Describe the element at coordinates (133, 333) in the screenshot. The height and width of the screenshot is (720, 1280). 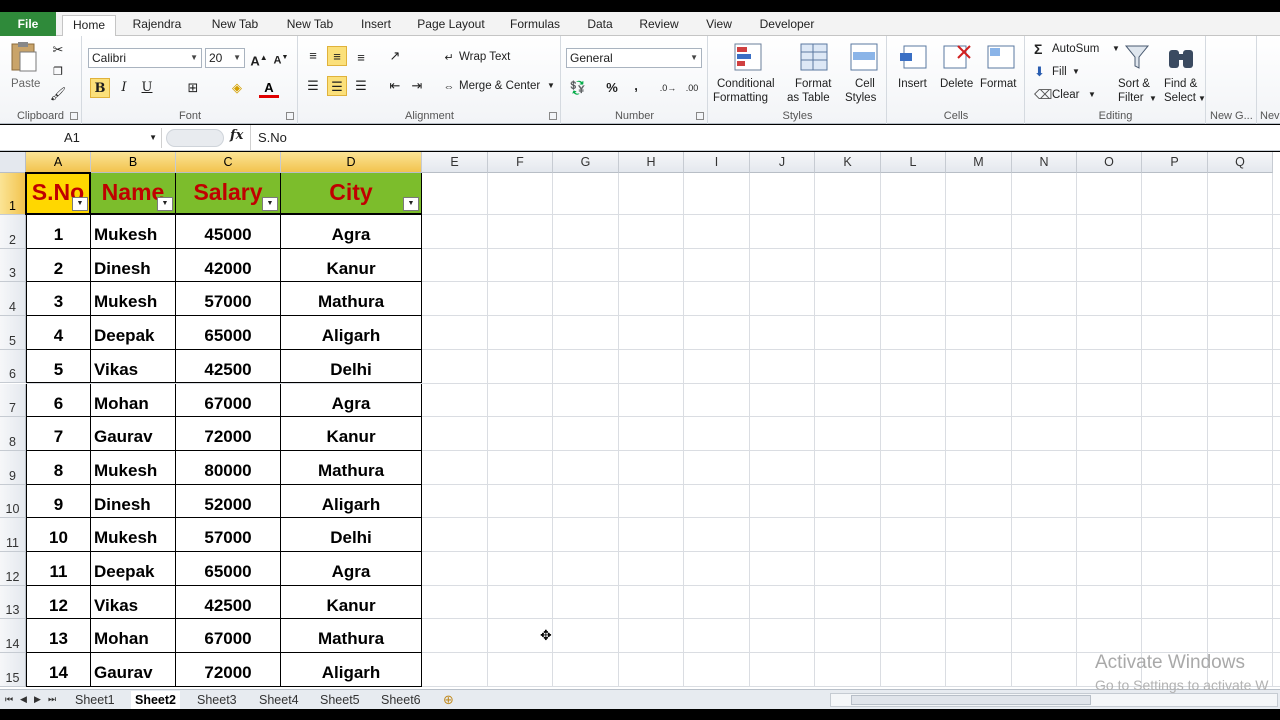
I see `table-cell-name: Deepak` at that location.